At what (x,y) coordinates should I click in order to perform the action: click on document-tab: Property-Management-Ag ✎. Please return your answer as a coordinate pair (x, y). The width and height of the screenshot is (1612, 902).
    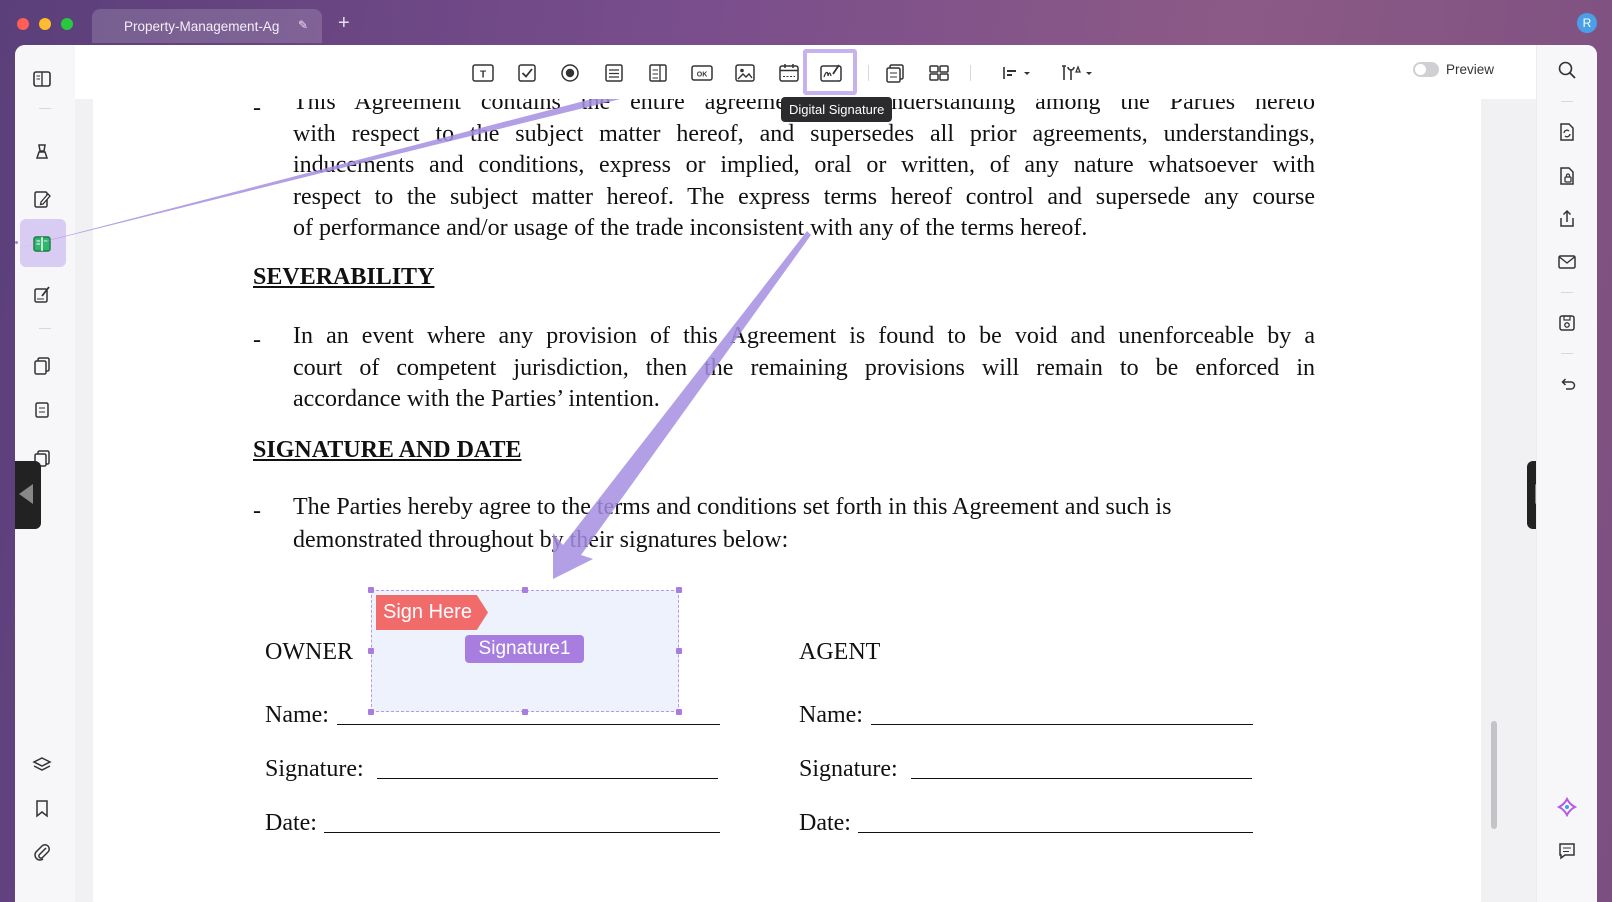
    Looking at the image, I should click on (207, 26).